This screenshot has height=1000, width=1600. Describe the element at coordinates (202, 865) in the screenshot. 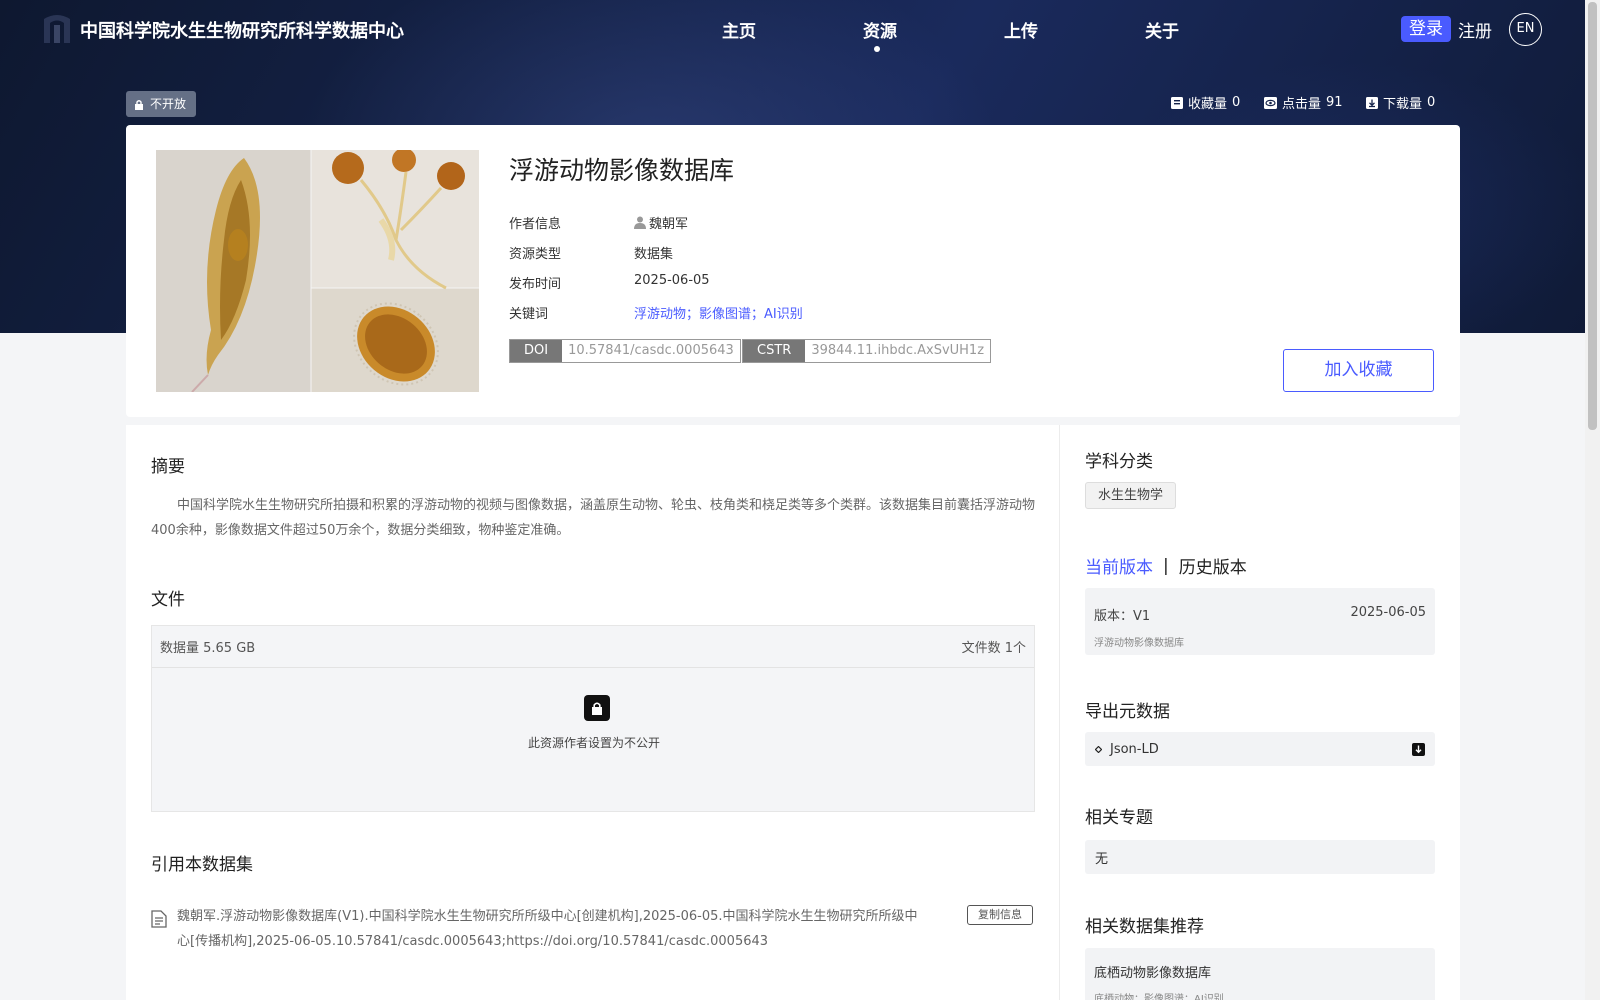

I see `citation-heading: 引用本数据集` at that location.